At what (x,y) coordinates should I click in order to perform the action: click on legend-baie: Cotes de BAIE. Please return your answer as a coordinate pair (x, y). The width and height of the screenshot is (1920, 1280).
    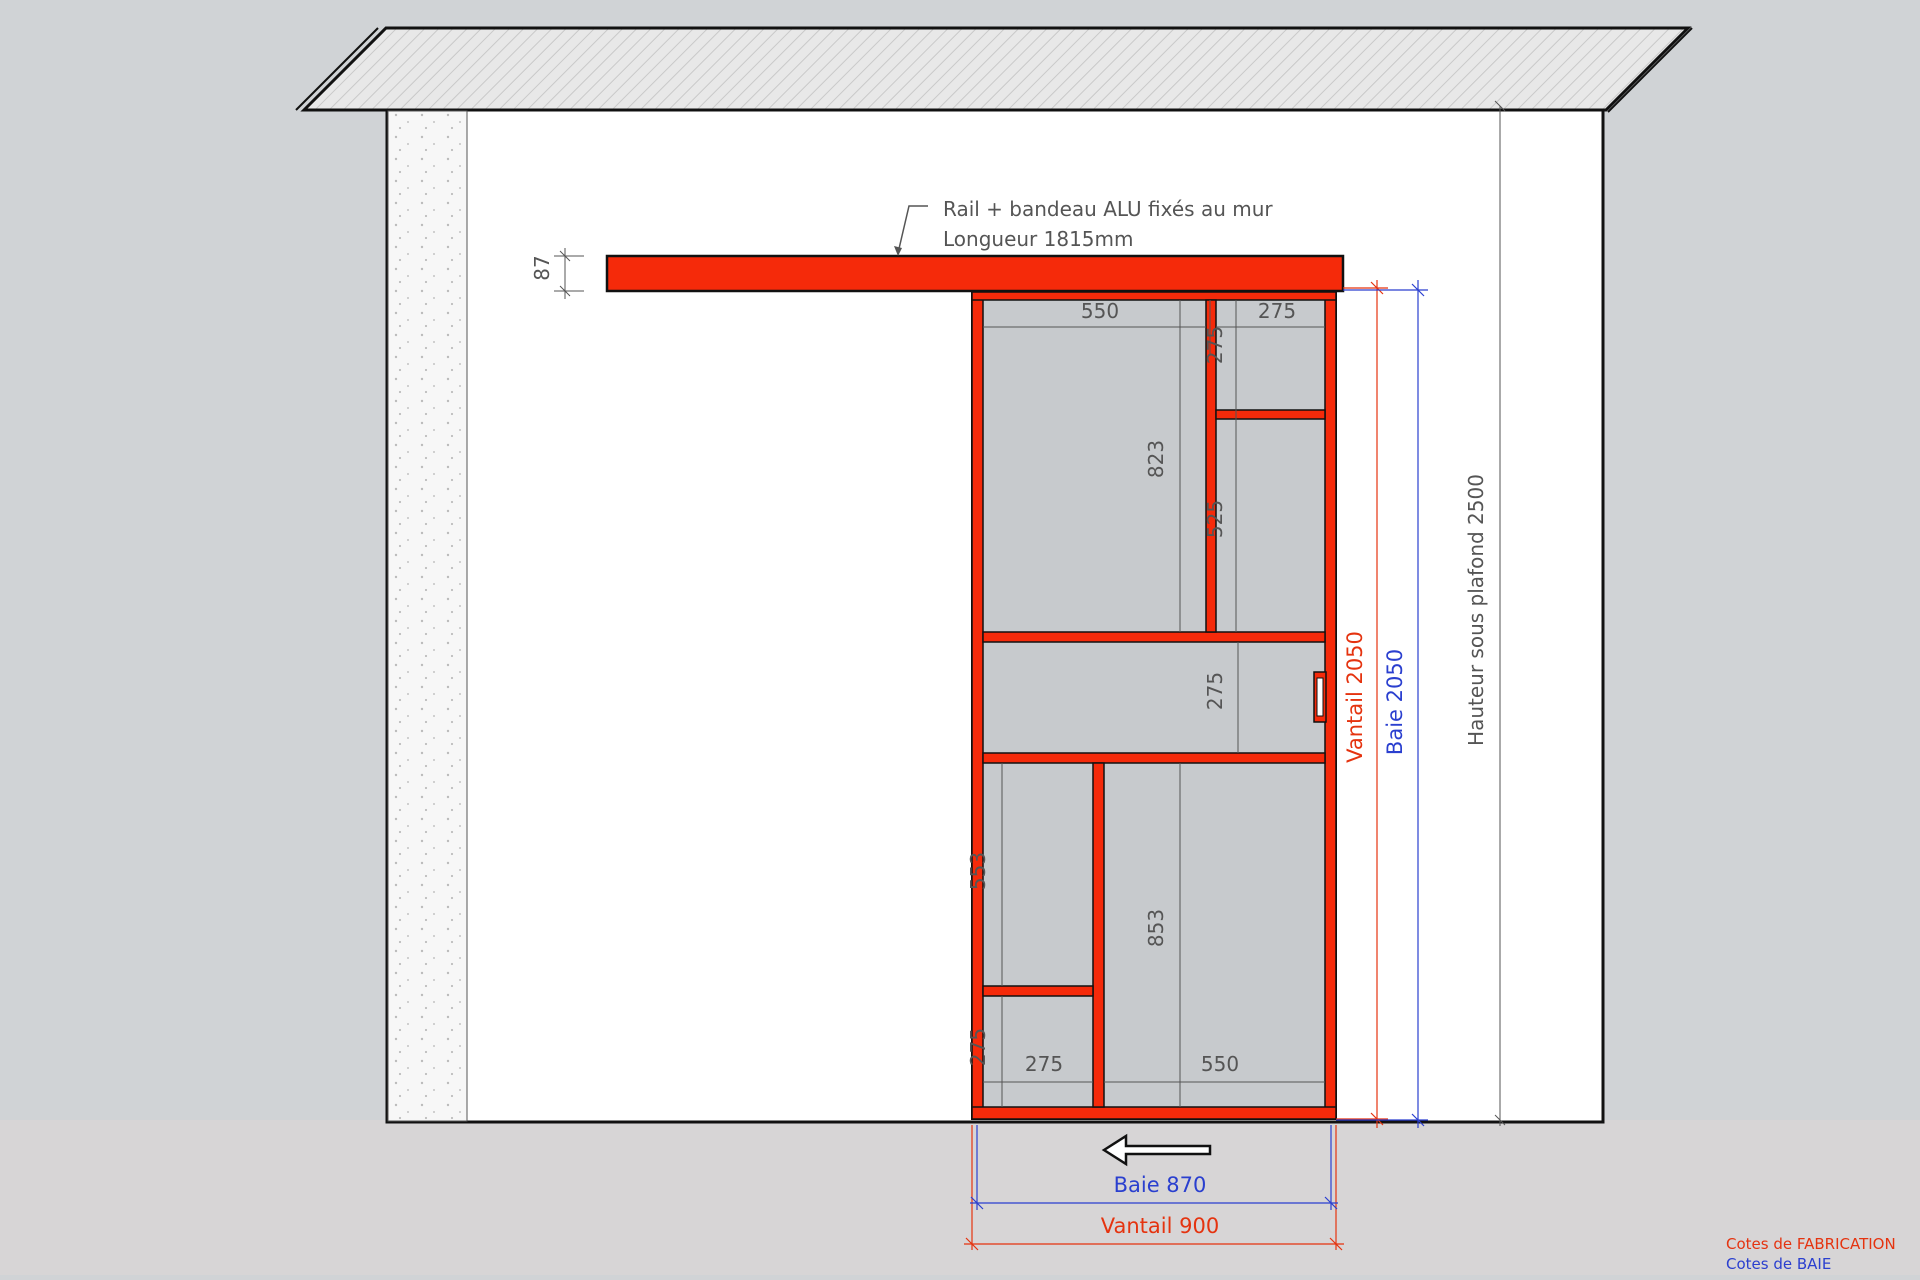
    Looking at the image, I should click on (1778, 1264).